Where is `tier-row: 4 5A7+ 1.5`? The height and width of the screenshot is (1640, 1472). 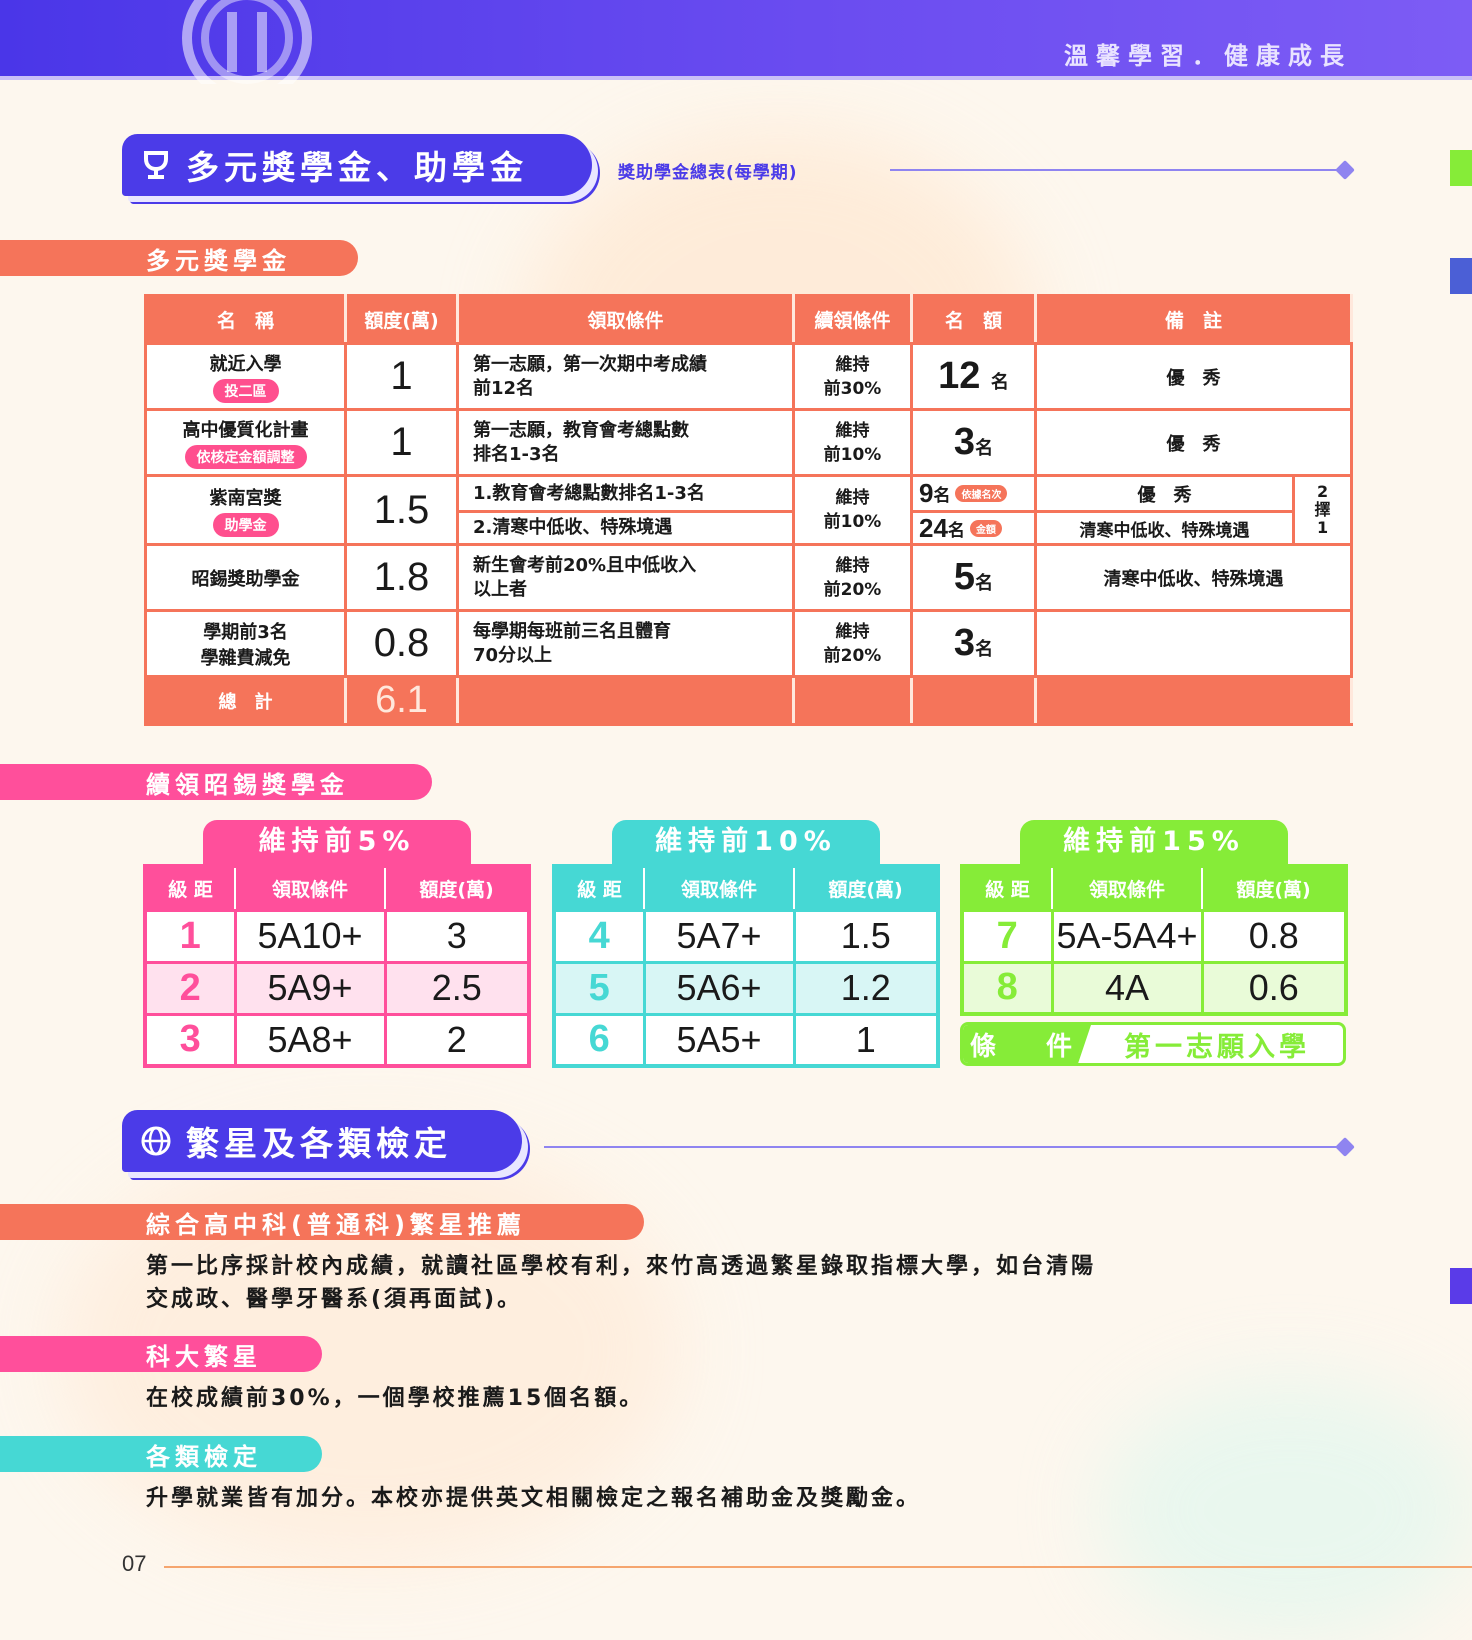 tier-row: 4 5A7+ 1.5 is located at coordinates (746, 936).